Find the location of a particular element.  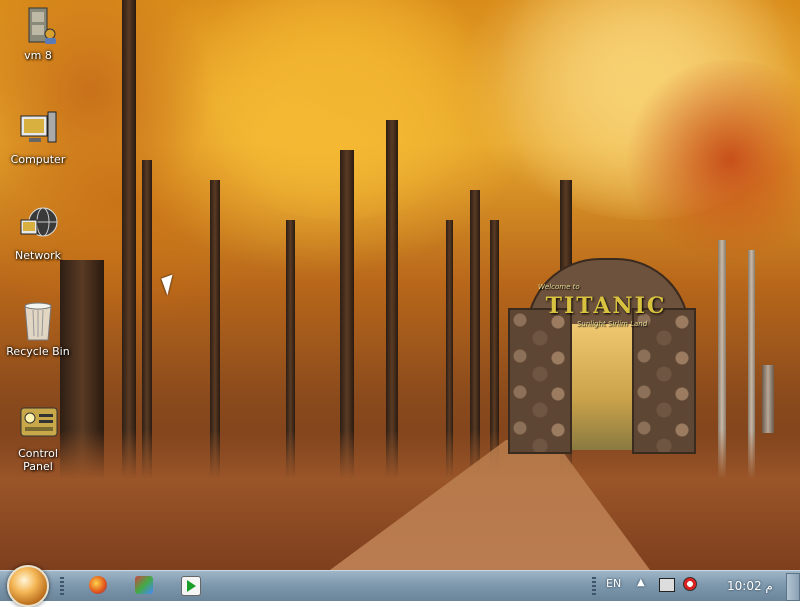

clock: 10:02 م is located at coordinates (750, 586).